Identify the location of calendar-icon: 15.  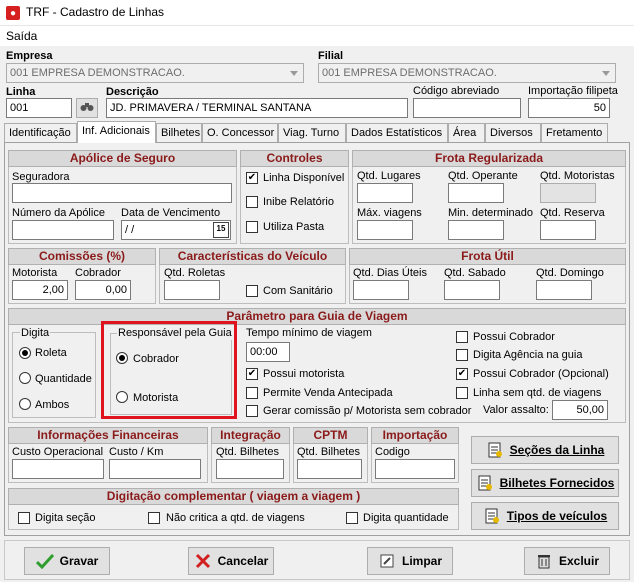
(221, 230).